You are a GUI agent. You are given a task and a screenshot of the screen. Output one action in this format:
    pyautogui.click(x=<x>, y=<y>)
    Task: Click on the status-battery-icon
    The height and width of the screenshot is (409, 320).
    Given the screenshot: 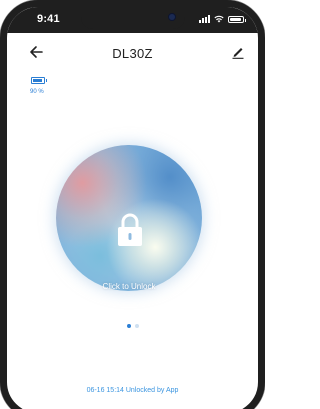 What is the action you would take?
    pyautogui.click(x=237, y=19)
    